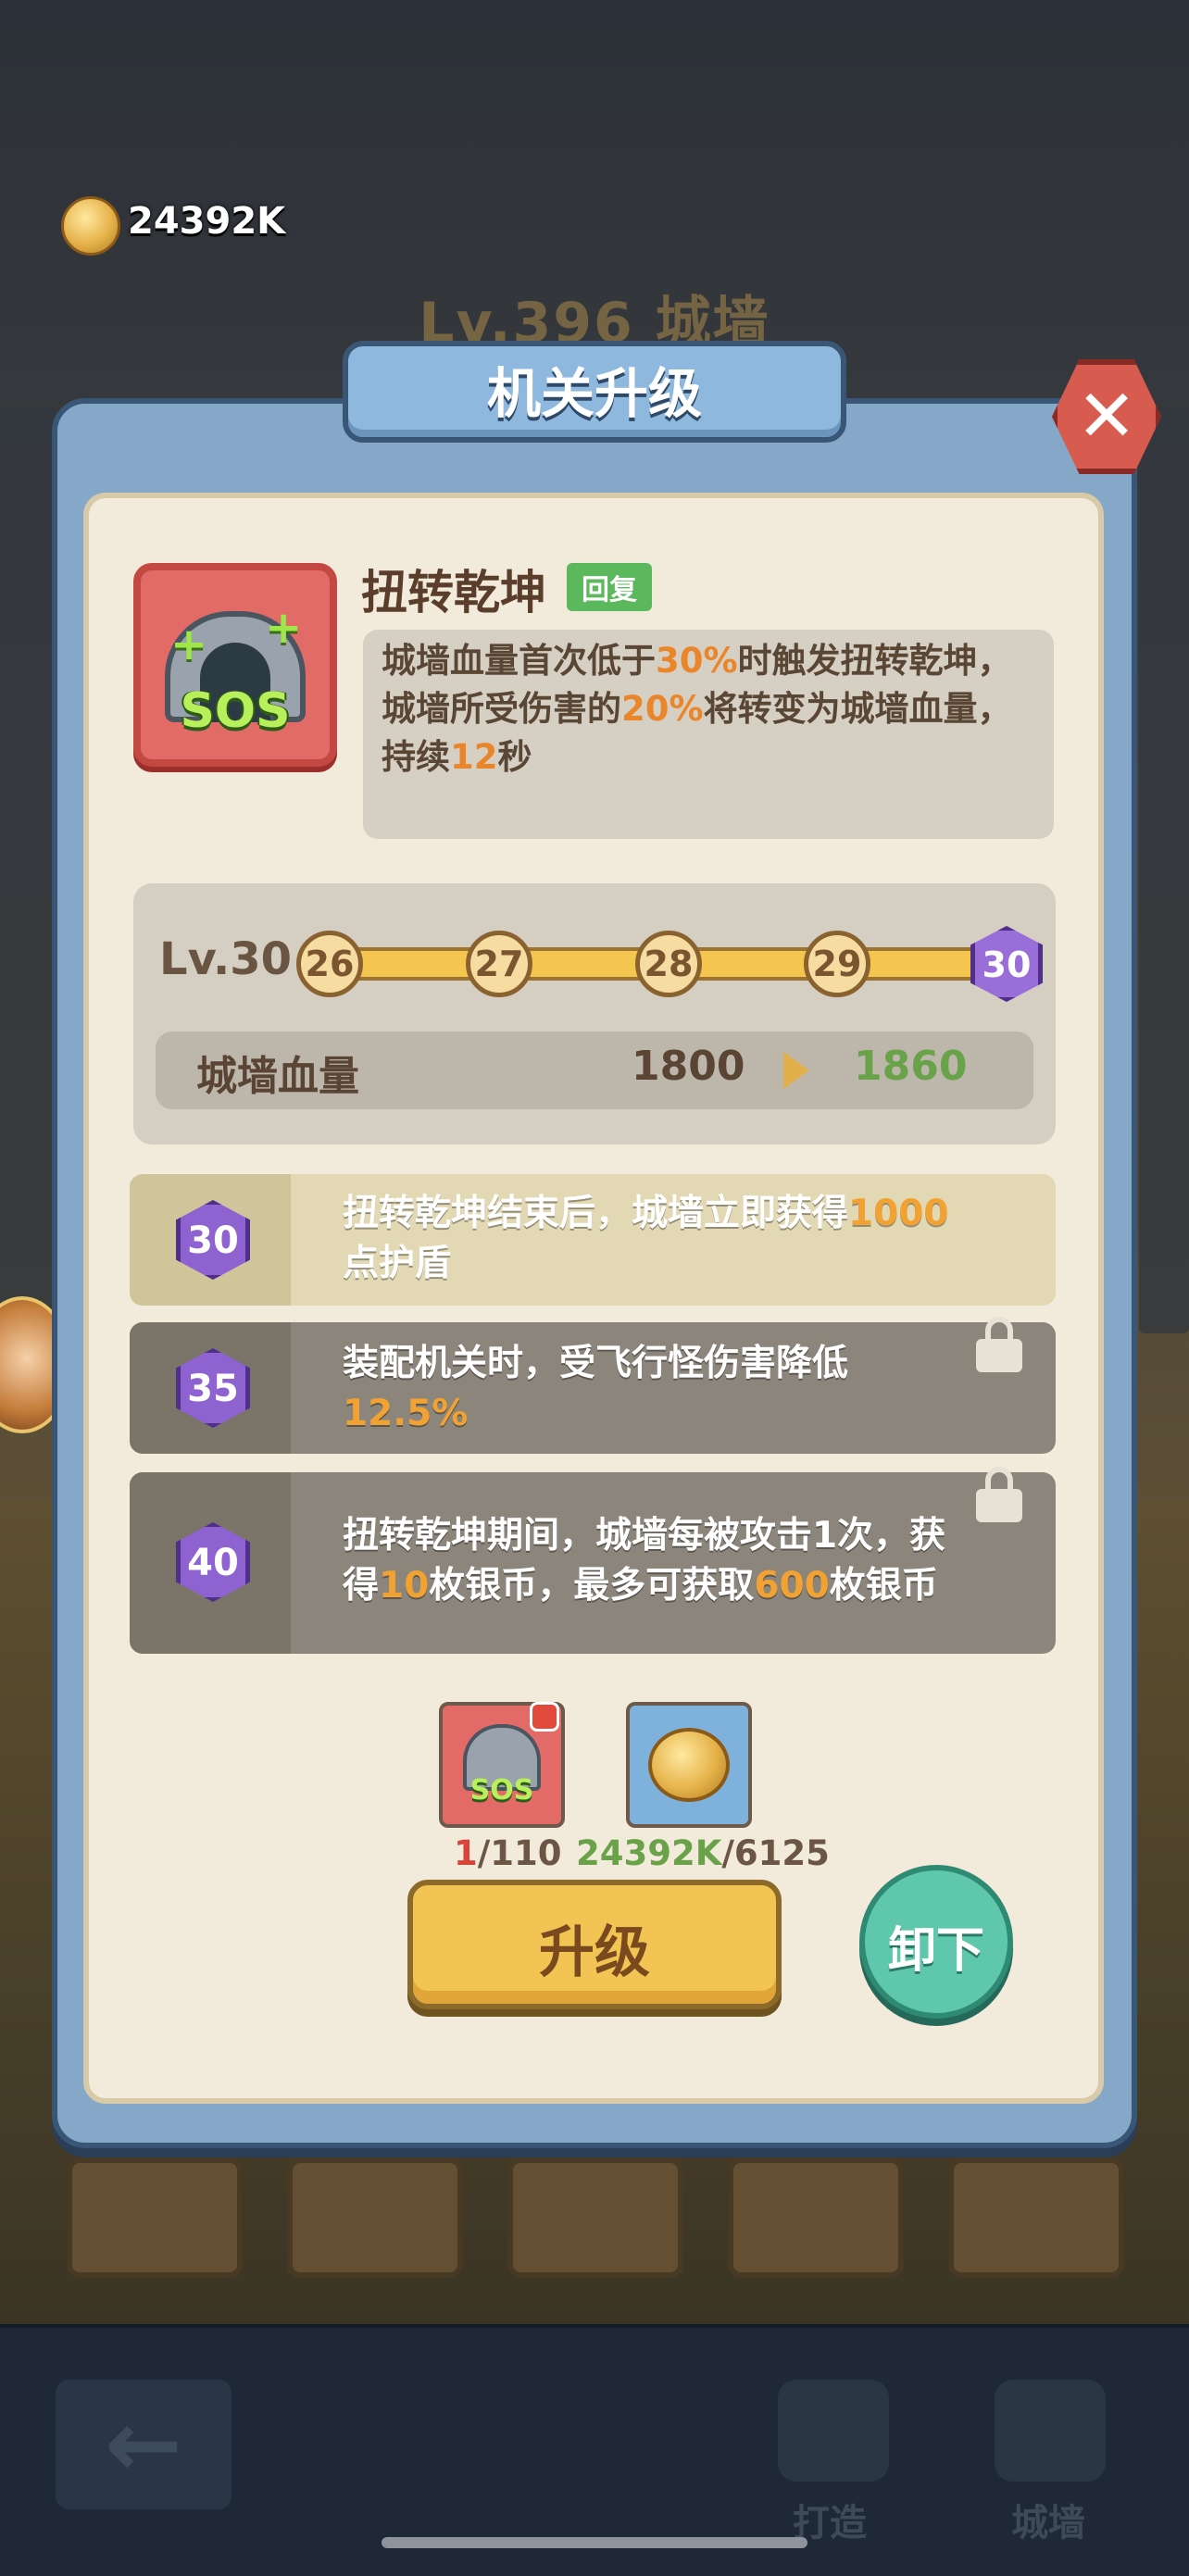  I want to click on coin-cost: 24392K/6125, so click(703, 1853).